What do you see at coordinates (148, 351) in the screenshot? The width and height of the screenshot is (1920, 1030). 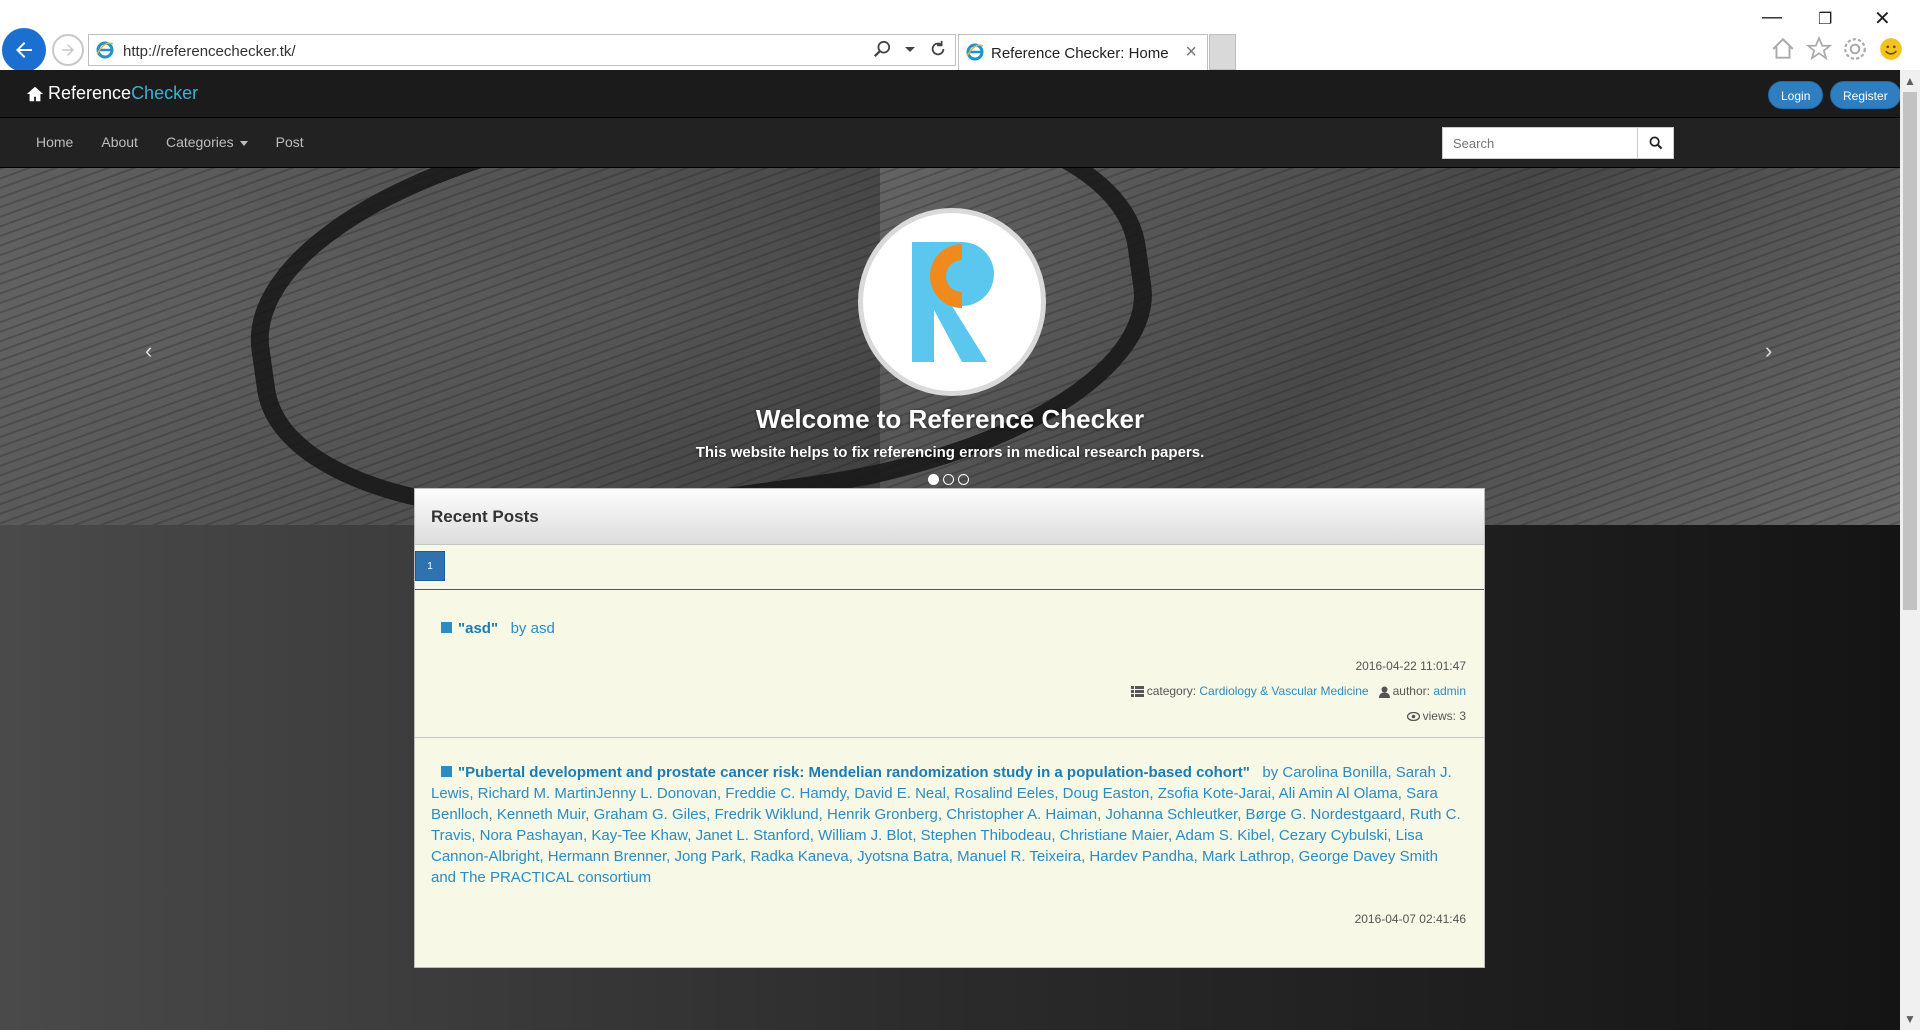 I see `carousel-prev-icon: ‹` at bounding box center [148, 351].